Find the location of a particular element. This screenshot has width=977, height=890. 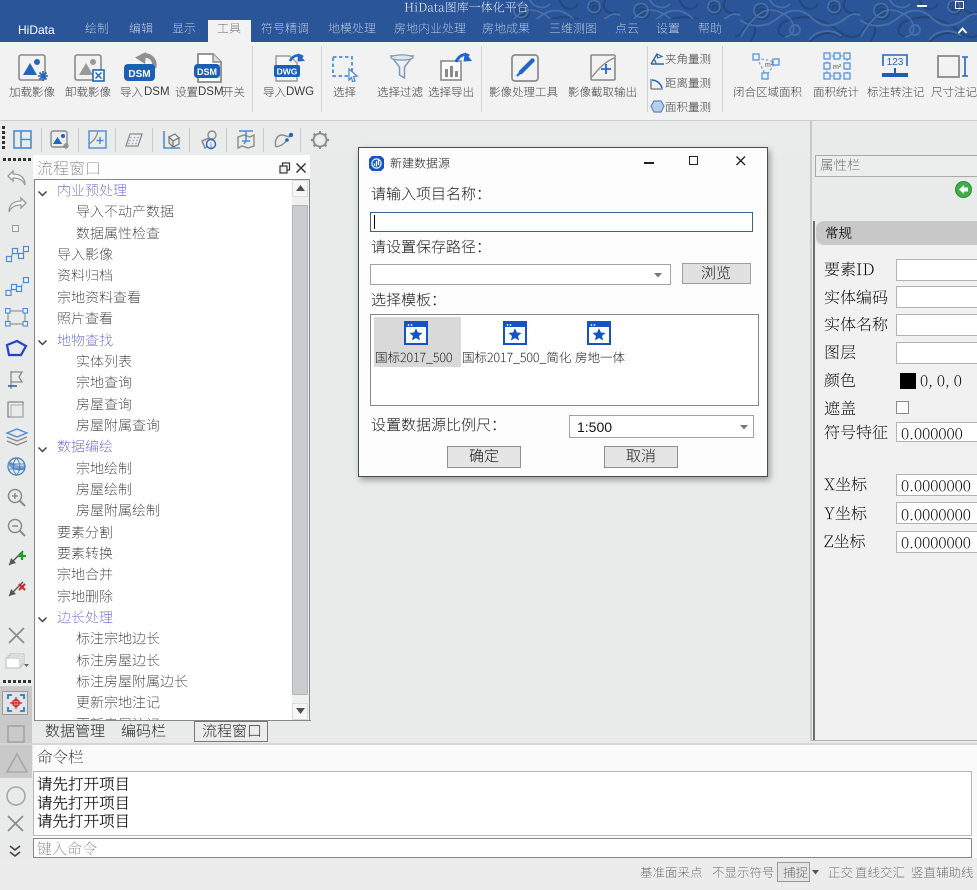

svg-text: DWG is located at coordinates (287, 72).